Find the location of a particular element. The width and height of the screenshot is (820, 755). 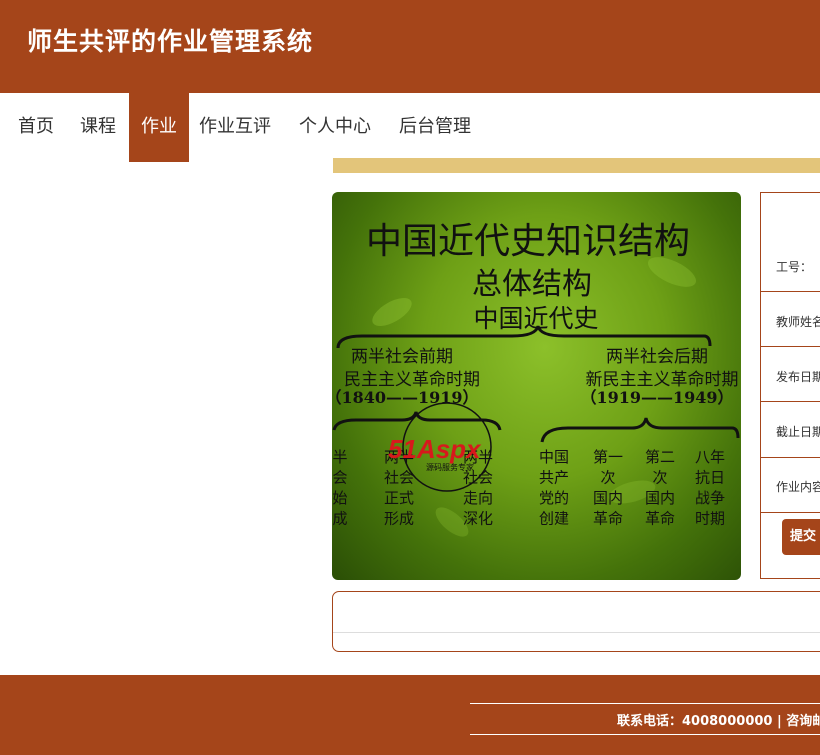

right-branch-line1: 两半社会后期 is located at coordinates (657, 357).